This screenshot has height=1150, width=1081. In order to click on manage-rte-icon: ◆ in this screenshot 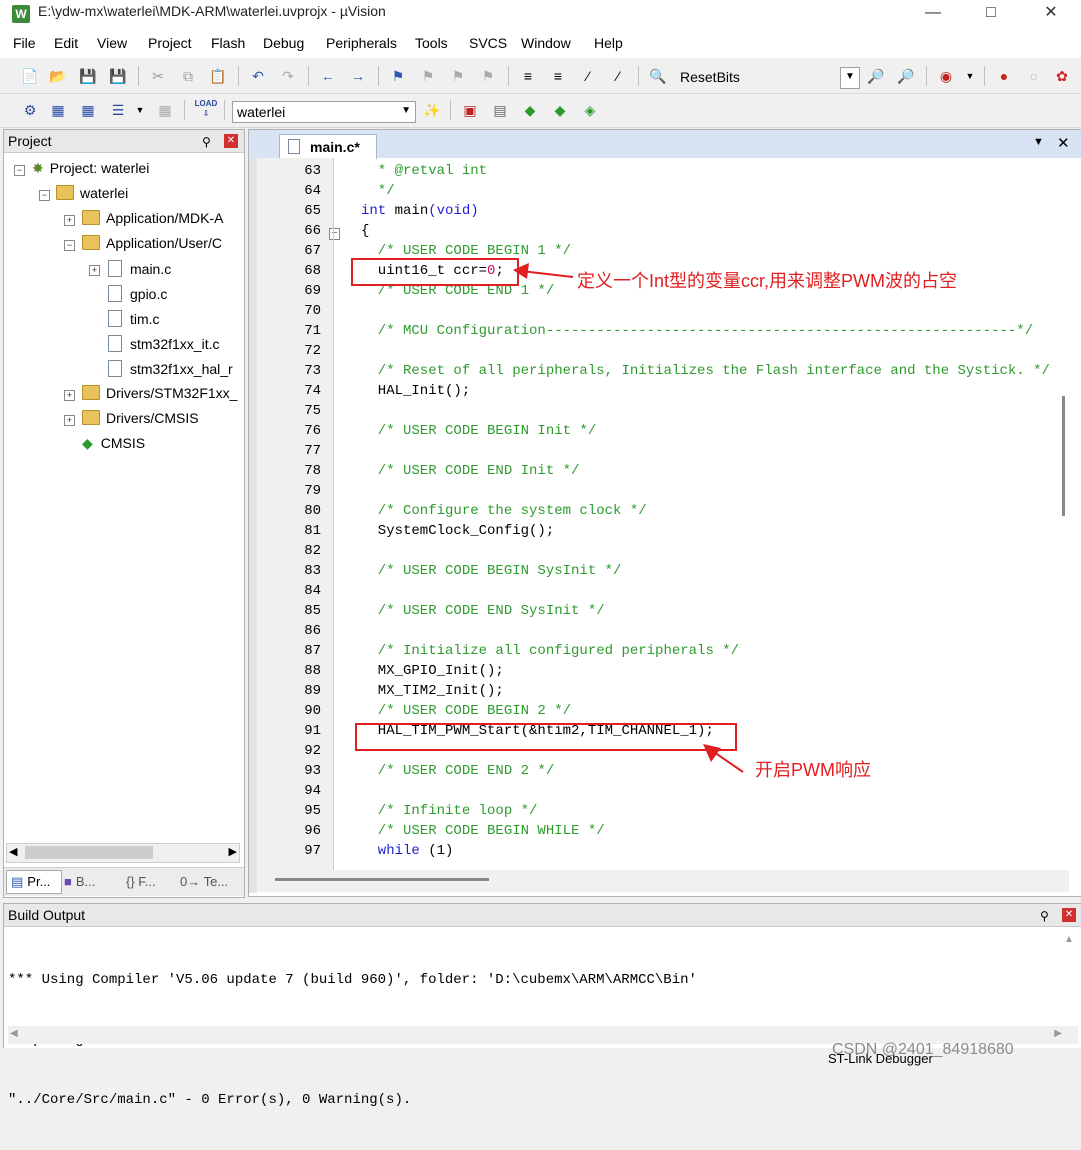, I will do `click(530, 110)`.